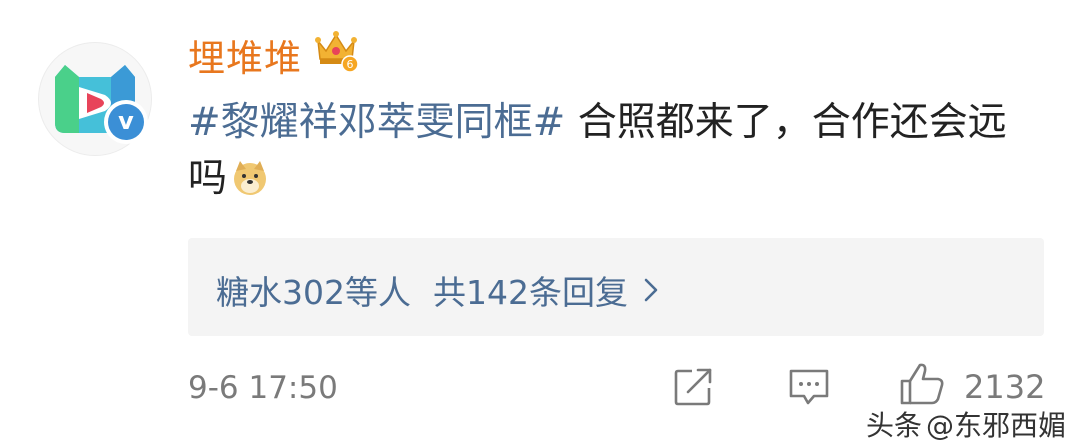  What do you see at coordinates (1005, 387) in the screenshot?
I see `like-count: 2132` at bounding box center [1005, 387].